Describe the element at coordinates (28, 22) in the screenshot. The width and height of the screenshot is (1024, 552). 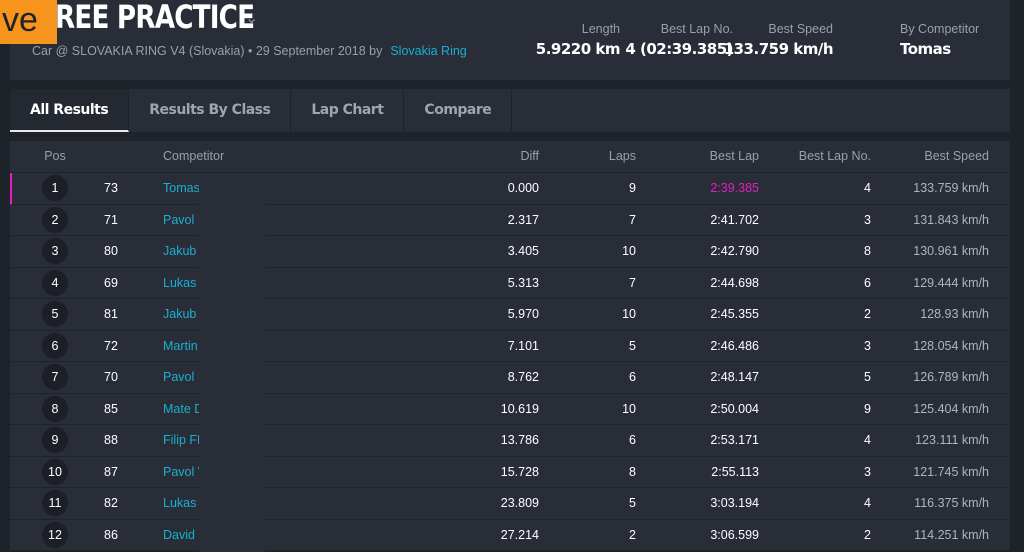
I see `logo: ve` at that location.